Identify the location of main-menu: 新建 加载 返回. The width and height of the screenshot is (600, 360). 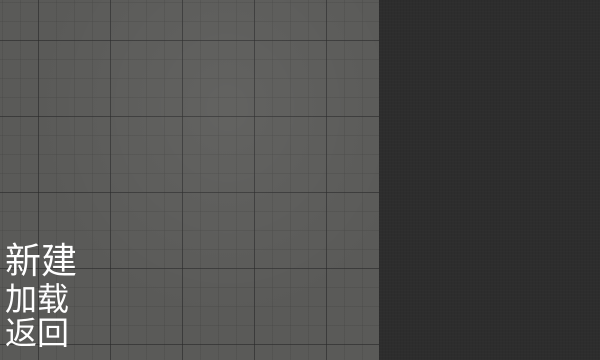
(41, 297).